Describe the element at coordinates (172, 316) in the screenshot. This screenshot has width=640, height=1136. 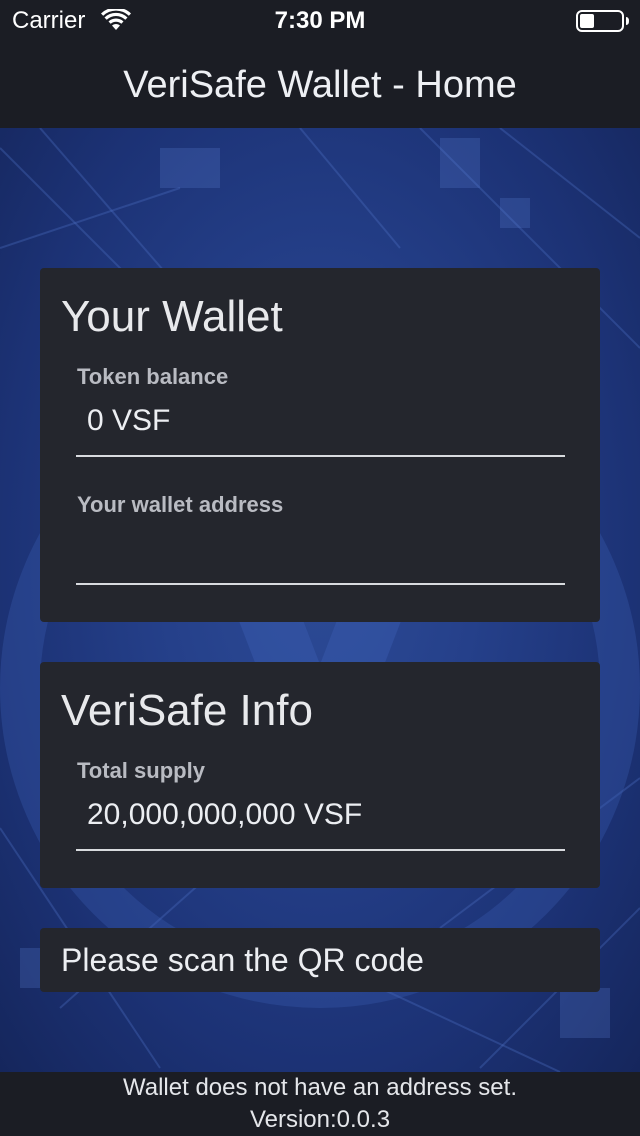
I see `wallet-card-title: Your Wallet` at that location.